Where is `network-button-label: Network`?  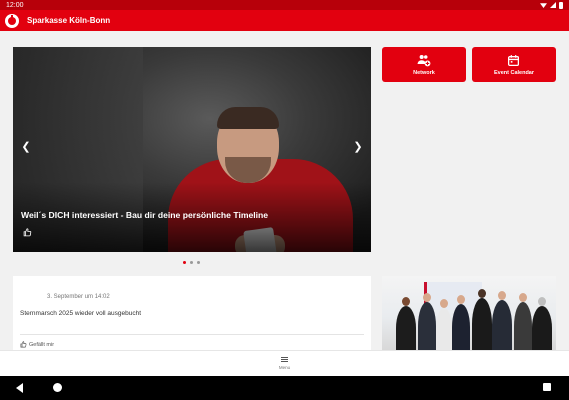
network-button-label: Network is located at coordinates (424, 72).